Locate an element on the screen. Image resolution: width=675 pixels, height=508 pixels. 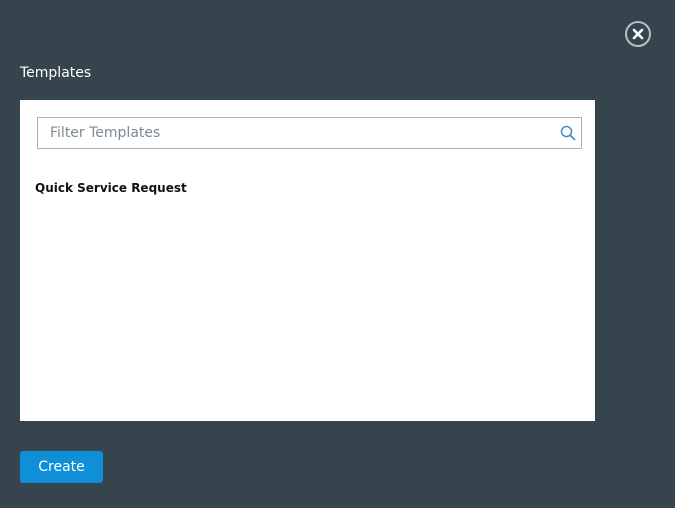
dialog-title: Templates is located at coordinates (56, 73).